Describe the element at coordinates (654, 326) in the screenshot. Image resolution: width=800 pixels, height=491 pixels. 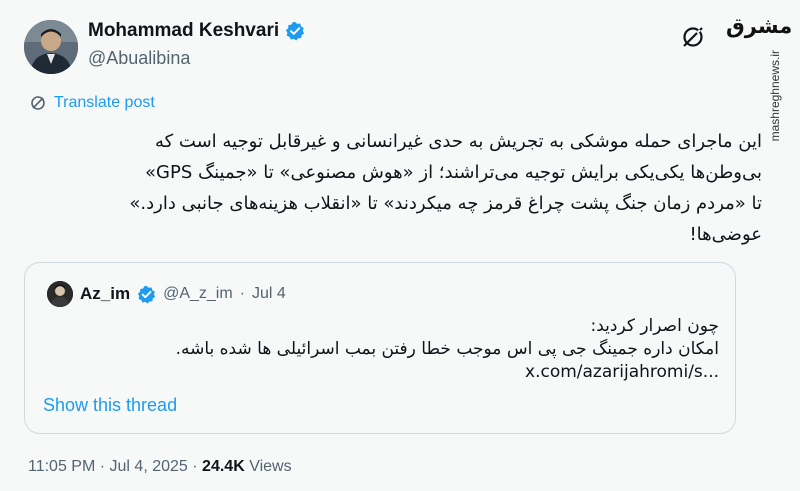
I see `quoted-text-line: چون اصرار کردید:` at that location.